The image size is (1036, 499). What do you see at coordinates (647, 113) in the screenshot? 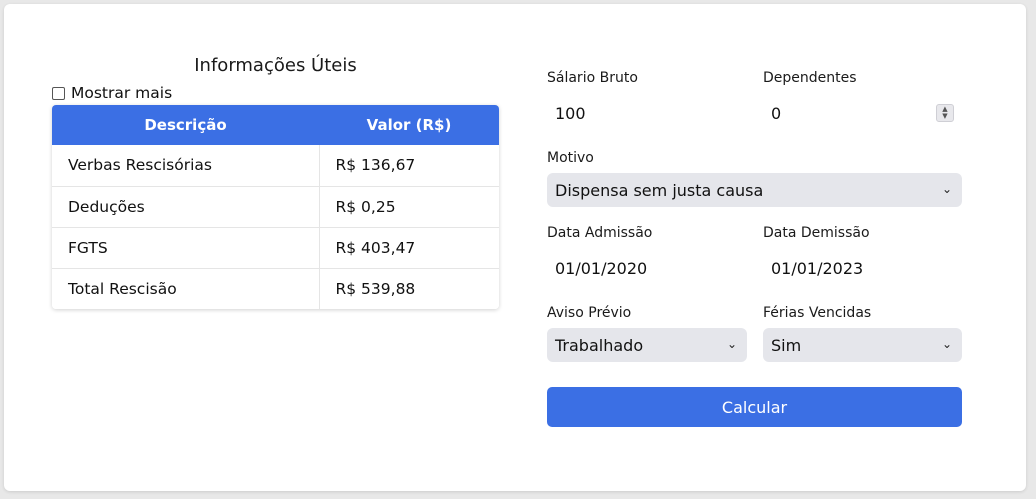
I see `salario-input: 100` at bounding box center [647, 113].